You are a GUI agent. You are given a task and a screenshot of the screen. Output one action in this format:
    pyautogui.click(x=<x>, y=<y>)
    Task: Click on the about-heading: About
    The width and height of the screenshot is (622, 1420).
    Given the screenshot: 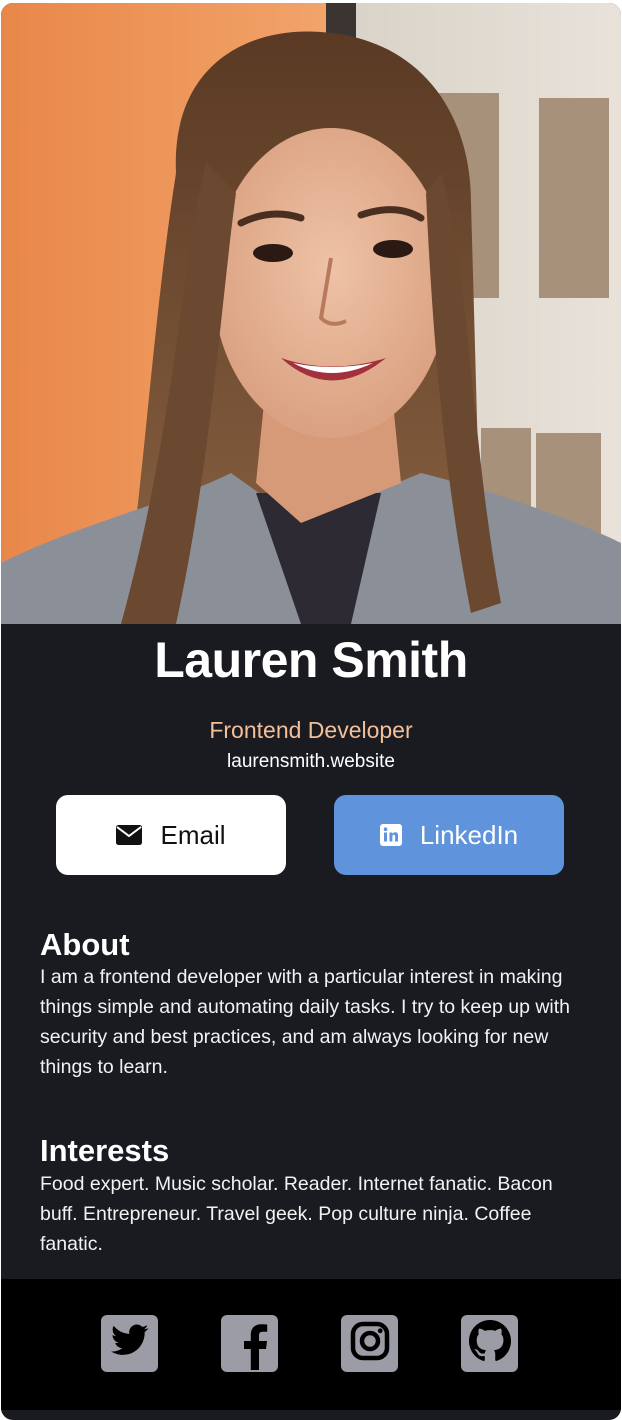 What is the action you would take?
    pyautogui.click(x=85, y=944)
    